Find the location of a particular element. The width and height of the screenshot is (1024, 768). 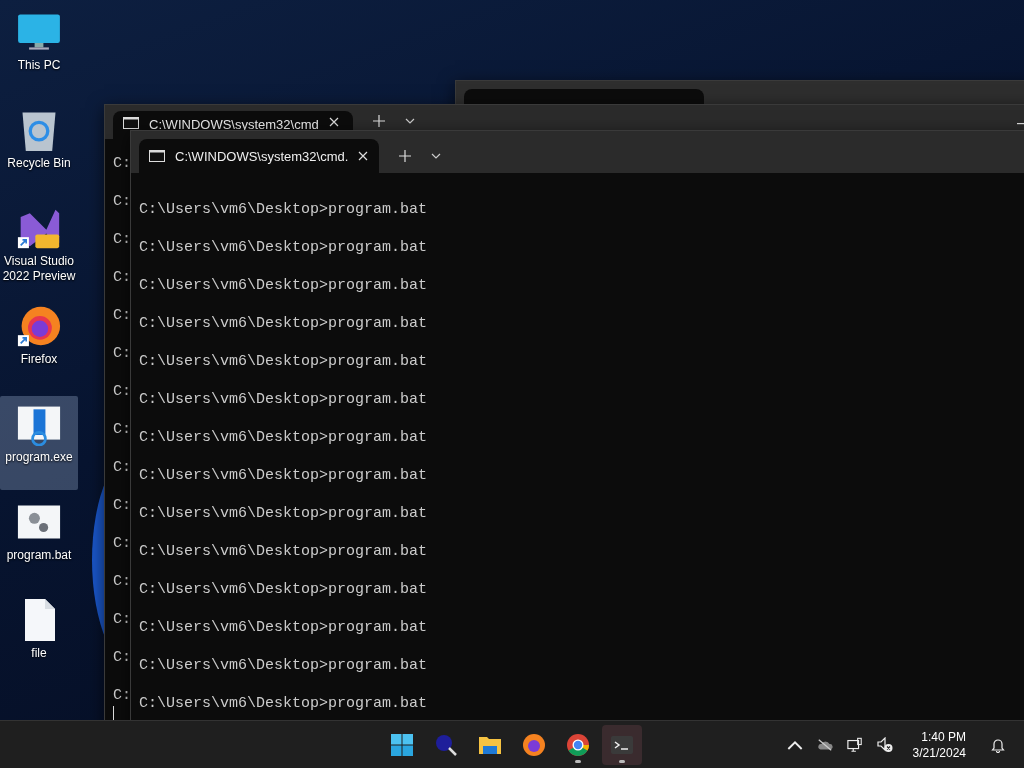

terminal-tab: C:\WINDOWS\system32\cmd. is located at coordinates (259, 156).